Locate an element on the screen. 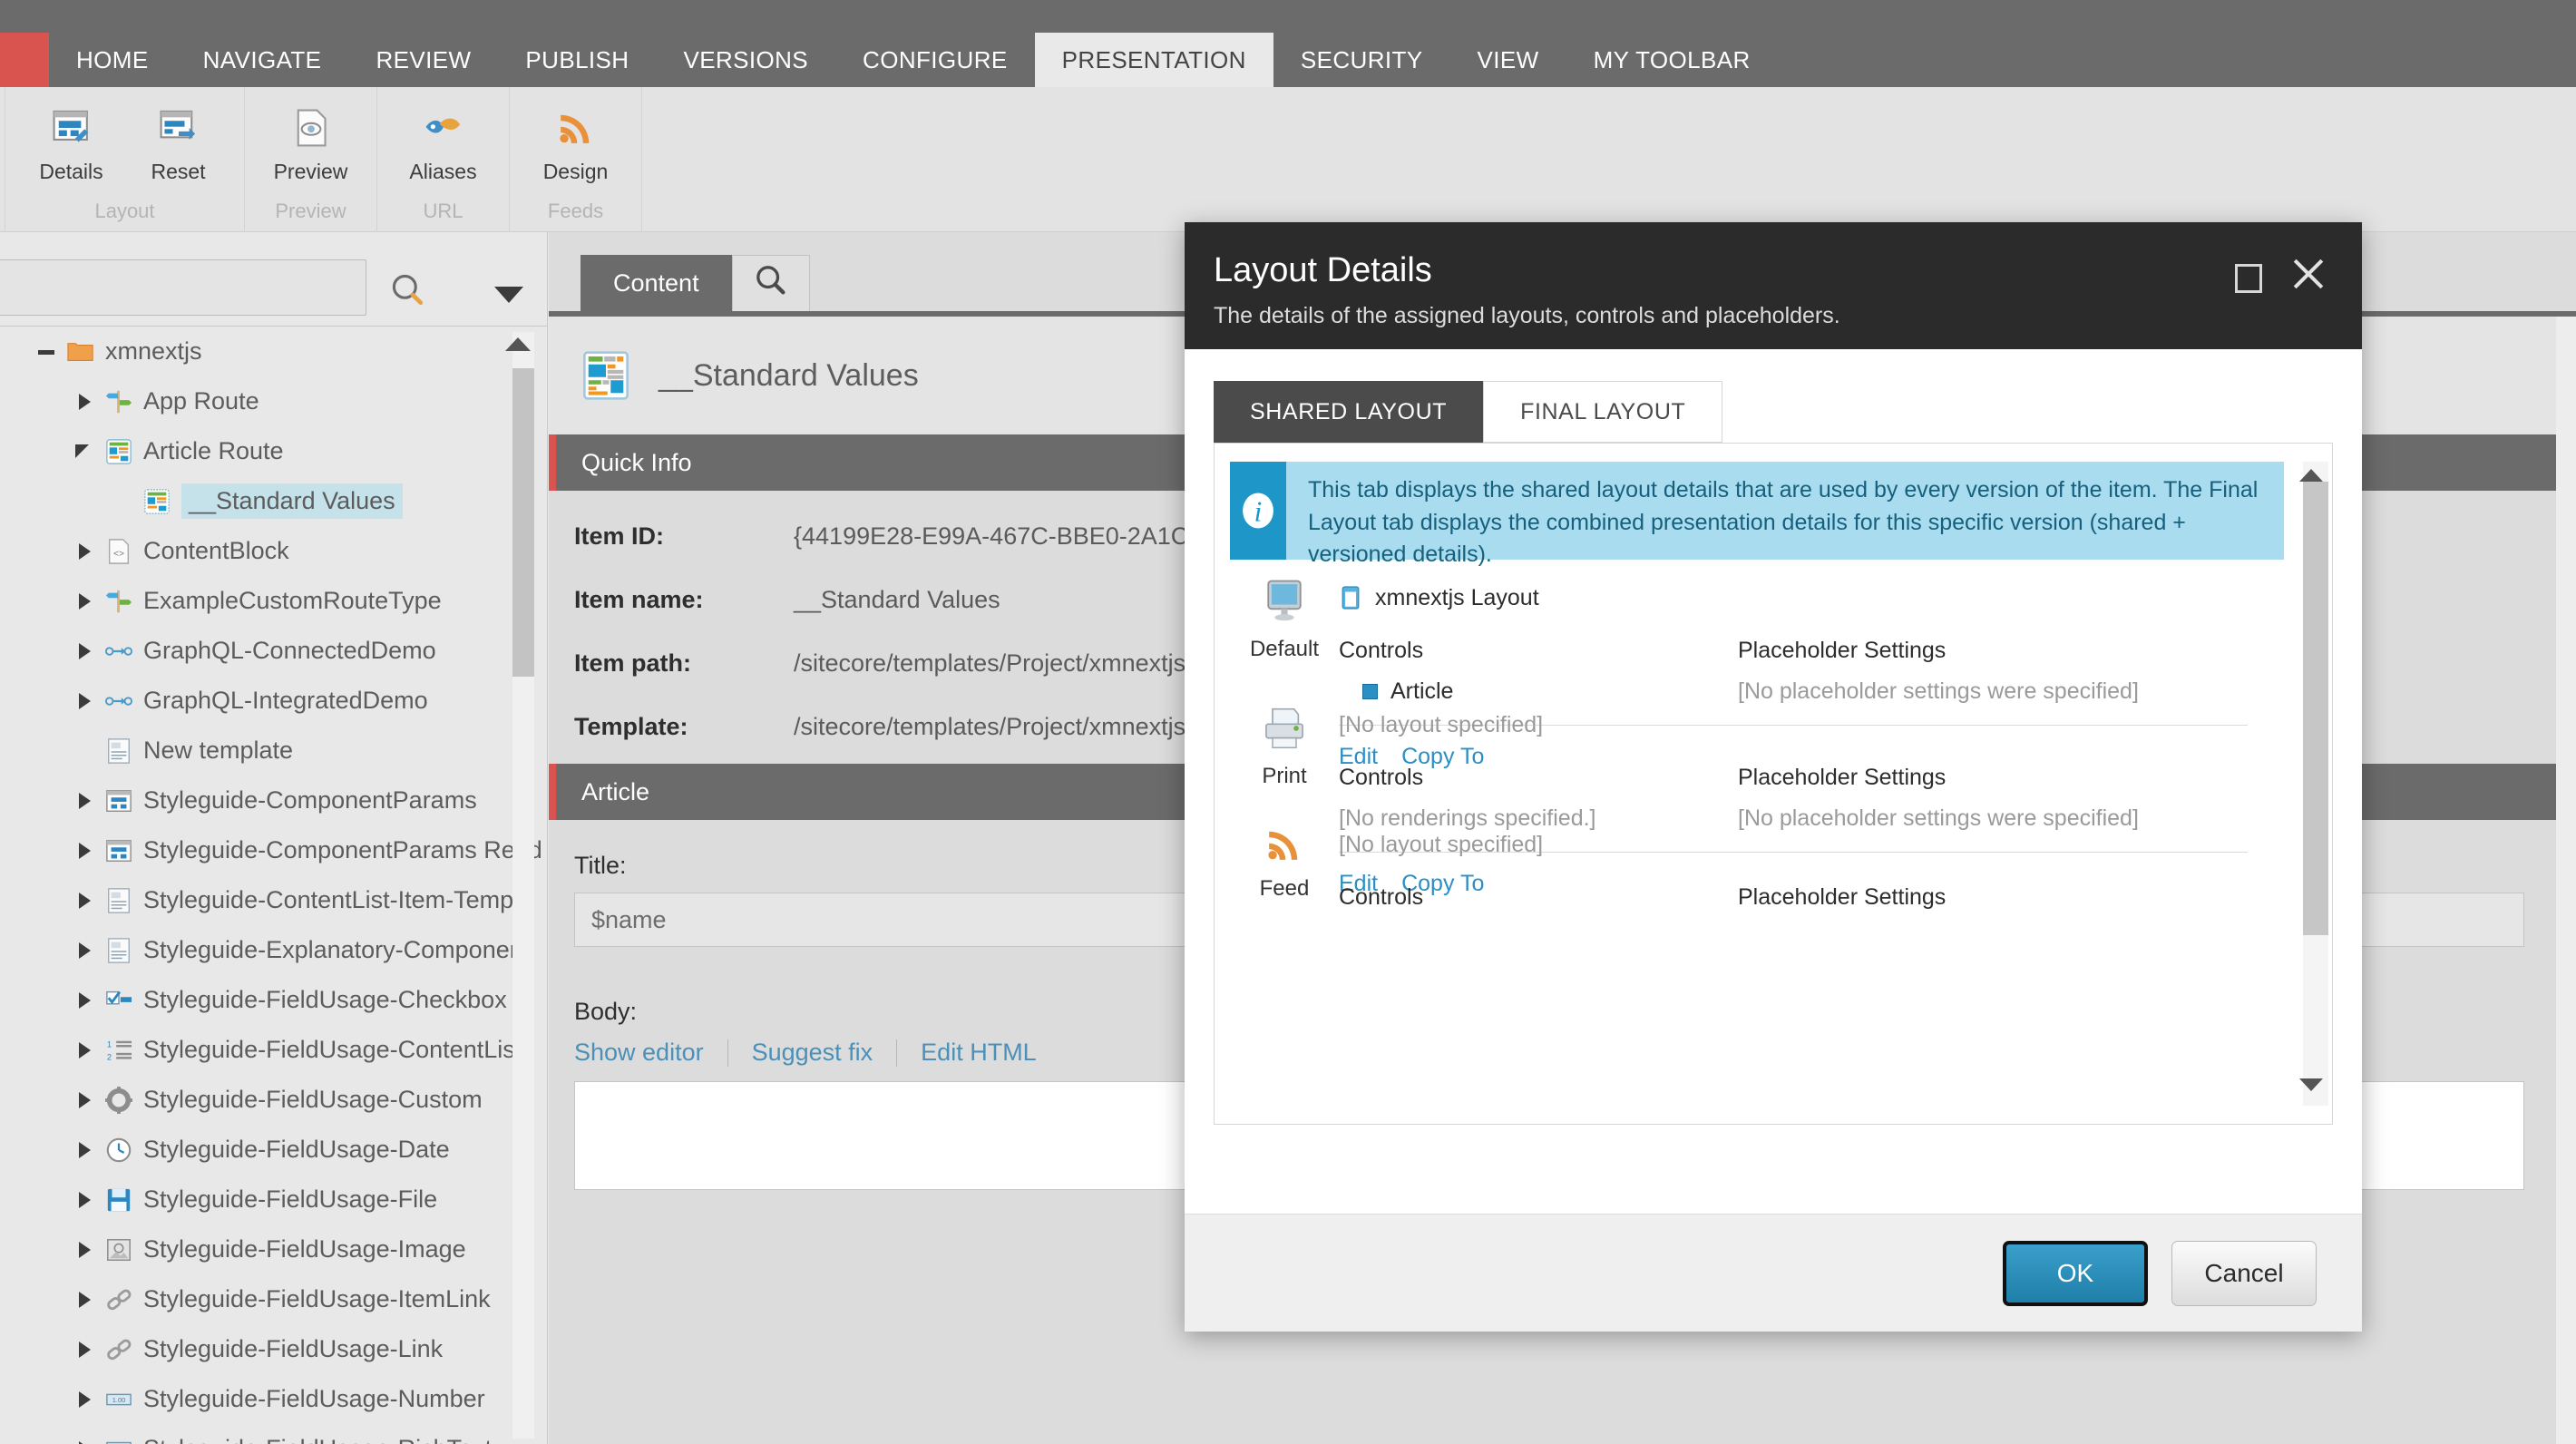 The image size is (2576, 1444). ribbon-tab-my-toolbar: MY TOOLBAR is located at coordinates (1672, 60).